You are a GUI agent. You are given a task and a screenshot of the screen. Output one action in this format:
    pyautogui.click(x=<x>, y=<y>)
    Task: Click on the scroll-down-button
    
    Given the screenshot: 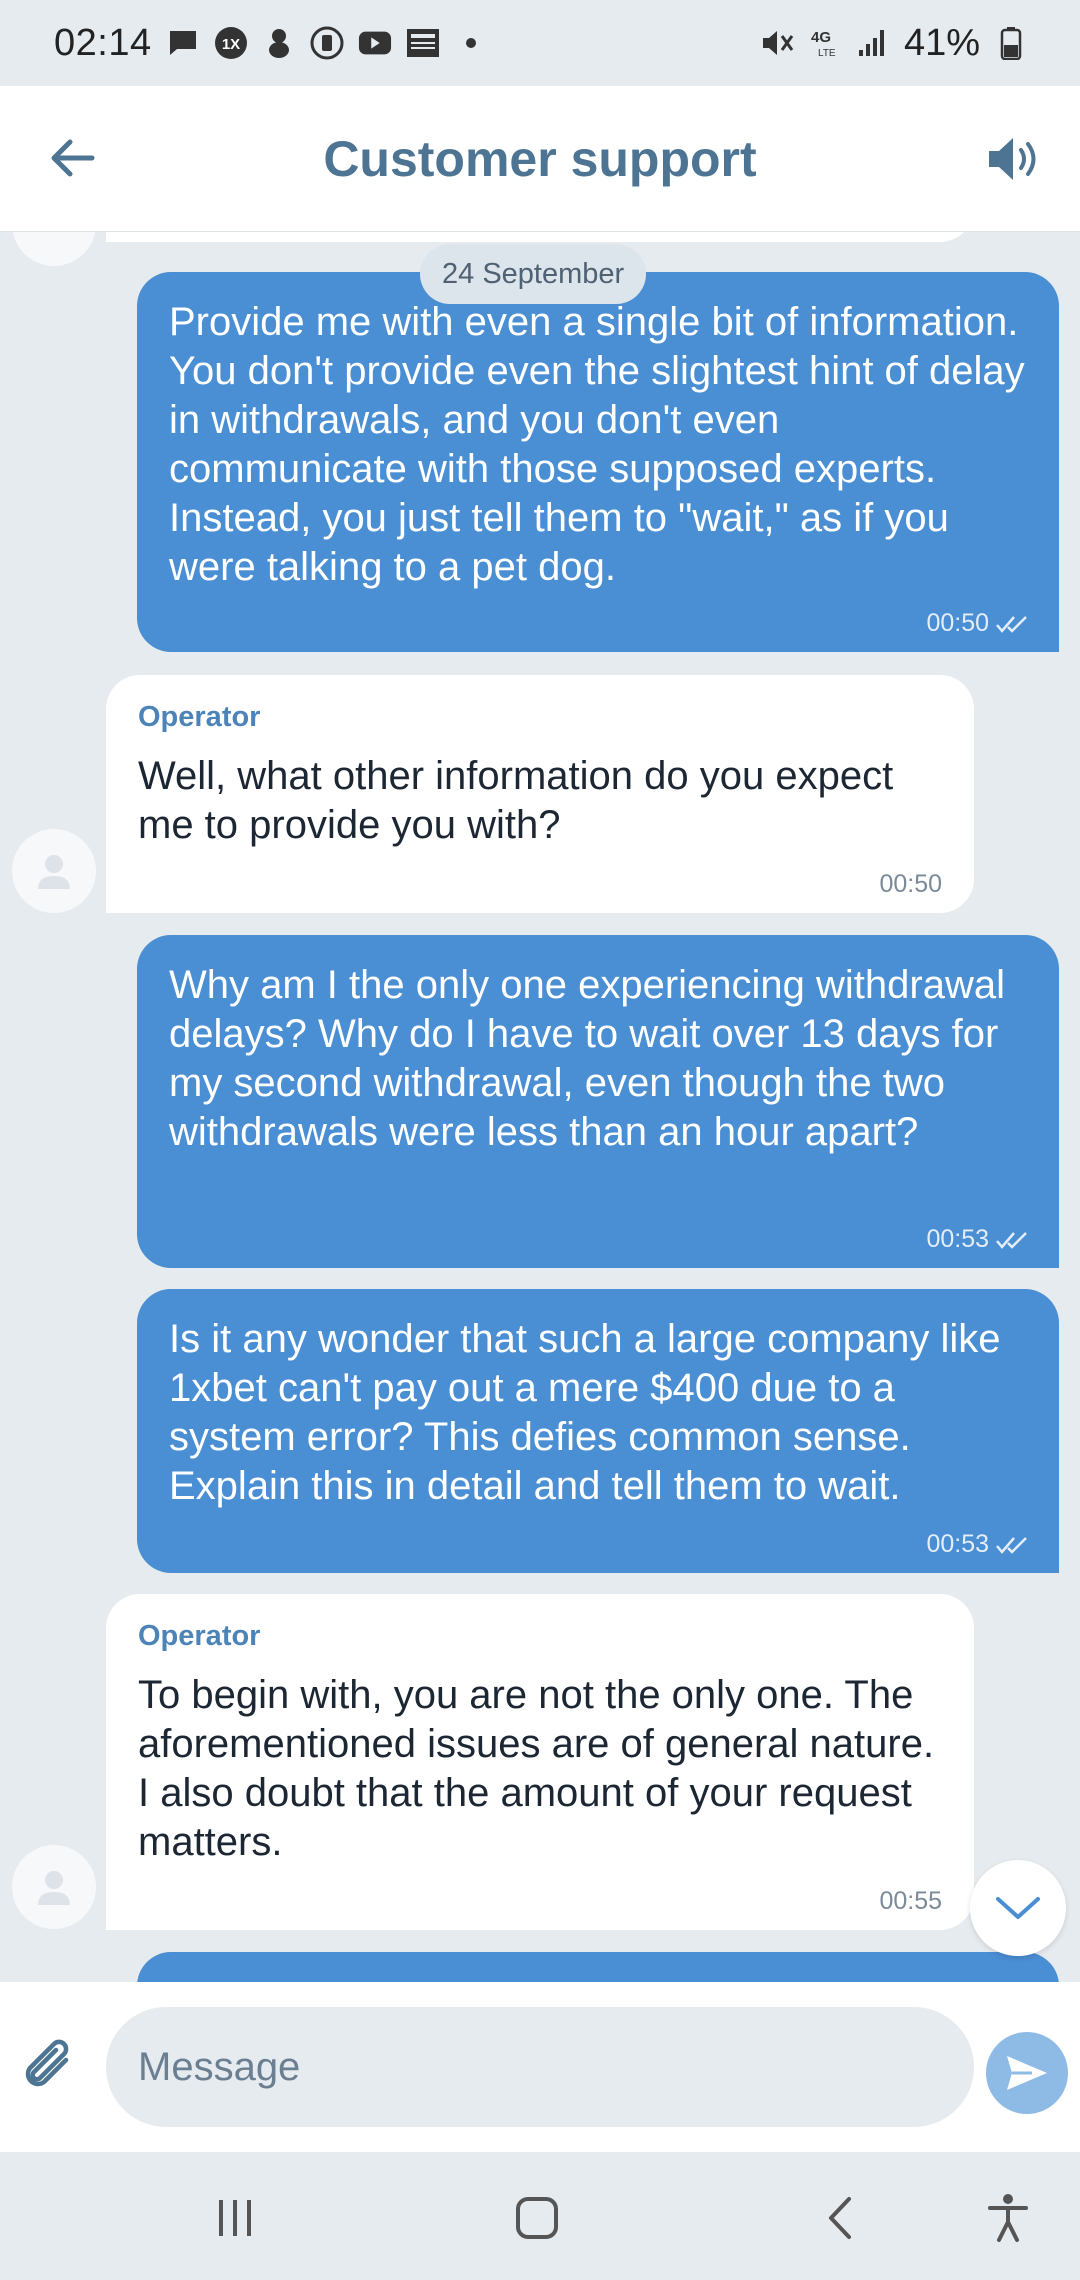 What is the action you would take?
    pyautogui.click(x=1018, y=1908)
    